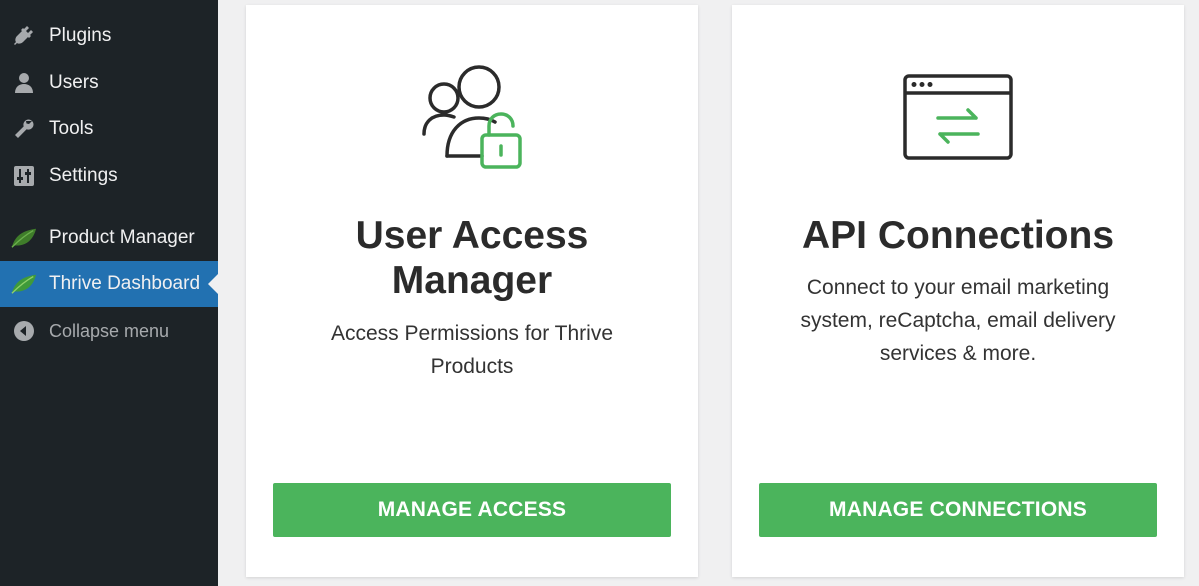 Image resolution: width=1199 pixels, height=586 pixels. What do you see at coordinates (24, 331) in the screenshot?
I see `collapse-arrow-icon` at bounding box center [24, 331].